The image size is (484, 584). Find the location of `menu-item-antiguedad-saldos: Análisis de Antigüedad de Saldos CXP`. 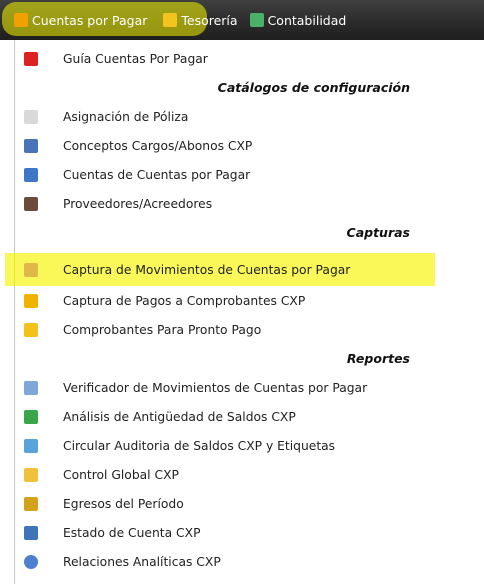

menu-item-antiguedad-saldos: Análisis de Antigüedad de Saldos CXP is located at coordinates (249, 416).